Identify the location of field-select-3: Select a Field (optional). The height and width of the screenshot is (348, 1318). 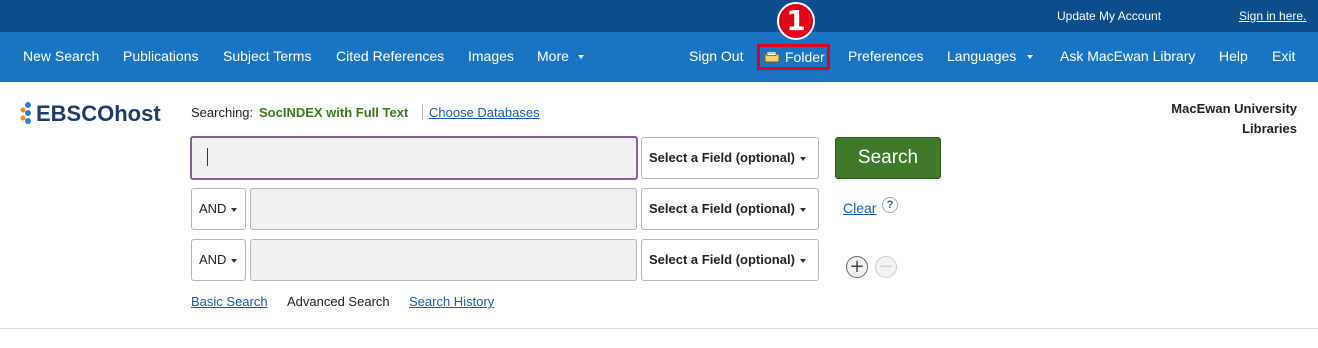
(730, 260).